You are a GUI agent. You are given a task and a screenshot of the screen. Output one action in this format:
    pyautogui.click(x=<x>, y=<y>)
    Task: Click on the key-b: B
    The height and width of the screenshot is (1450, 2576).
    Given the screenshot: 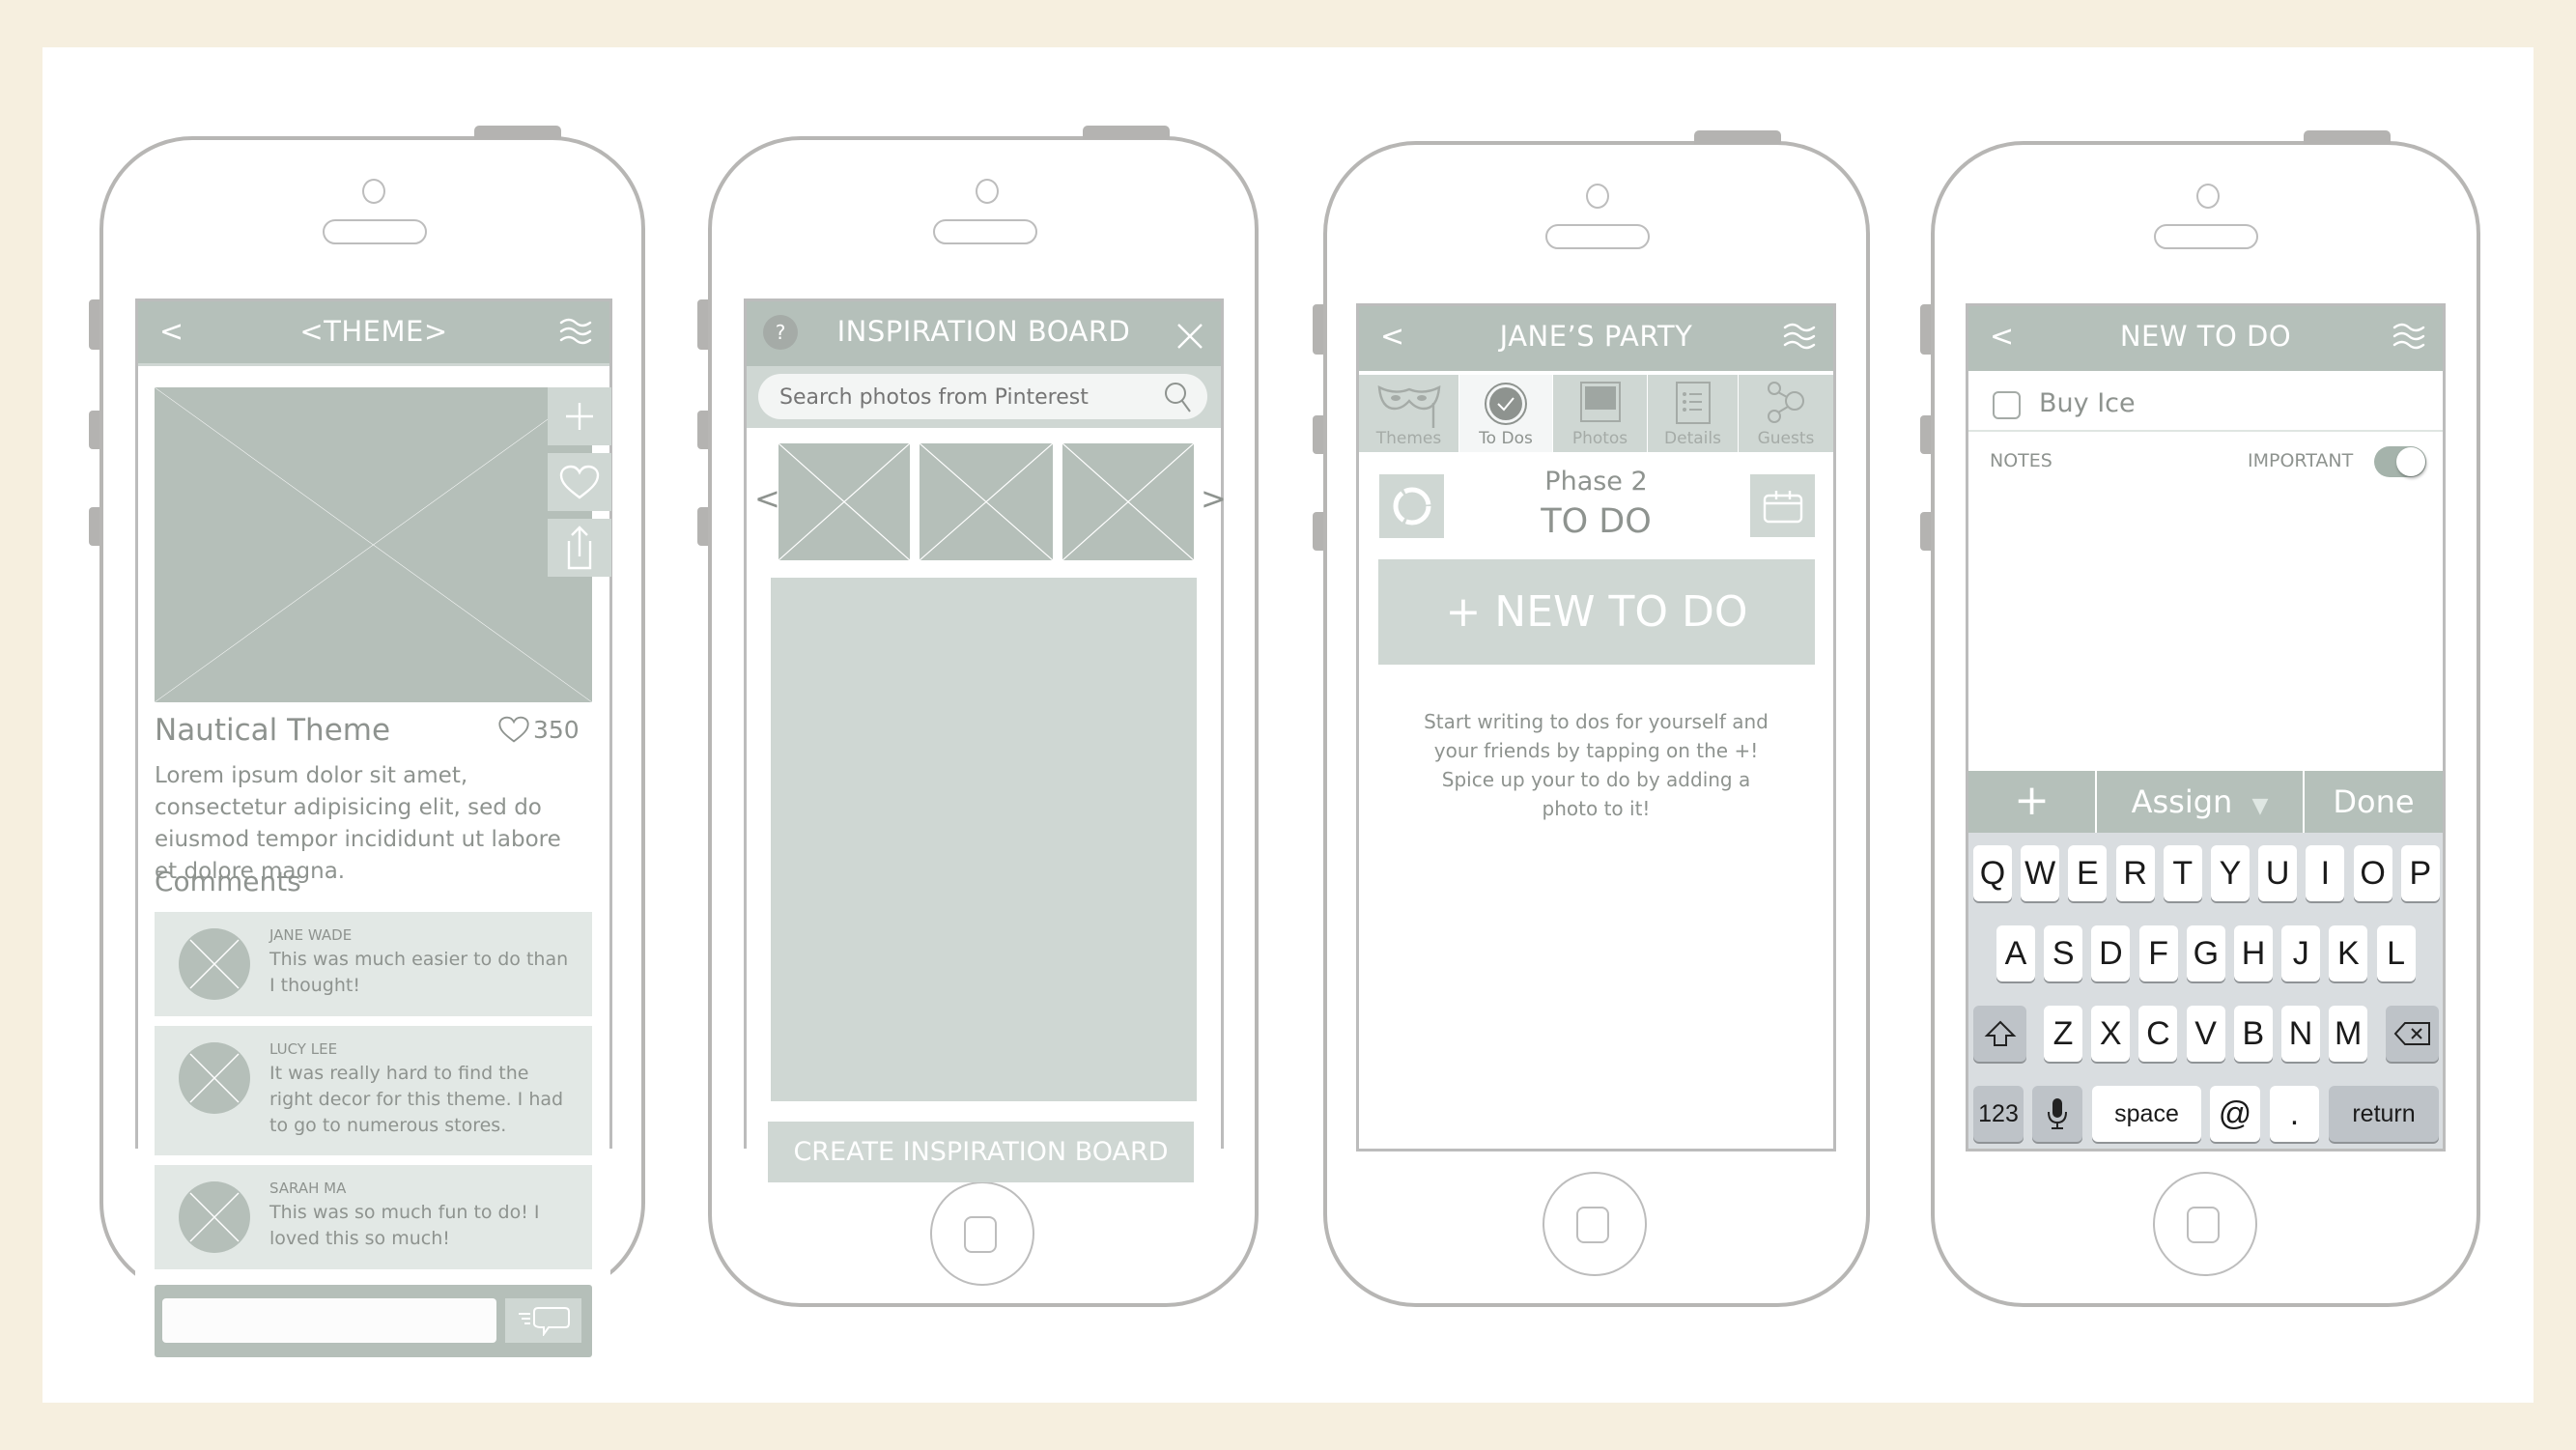 What is the action you would take?
    pyautogui.click(x=2253, y=1034)
    